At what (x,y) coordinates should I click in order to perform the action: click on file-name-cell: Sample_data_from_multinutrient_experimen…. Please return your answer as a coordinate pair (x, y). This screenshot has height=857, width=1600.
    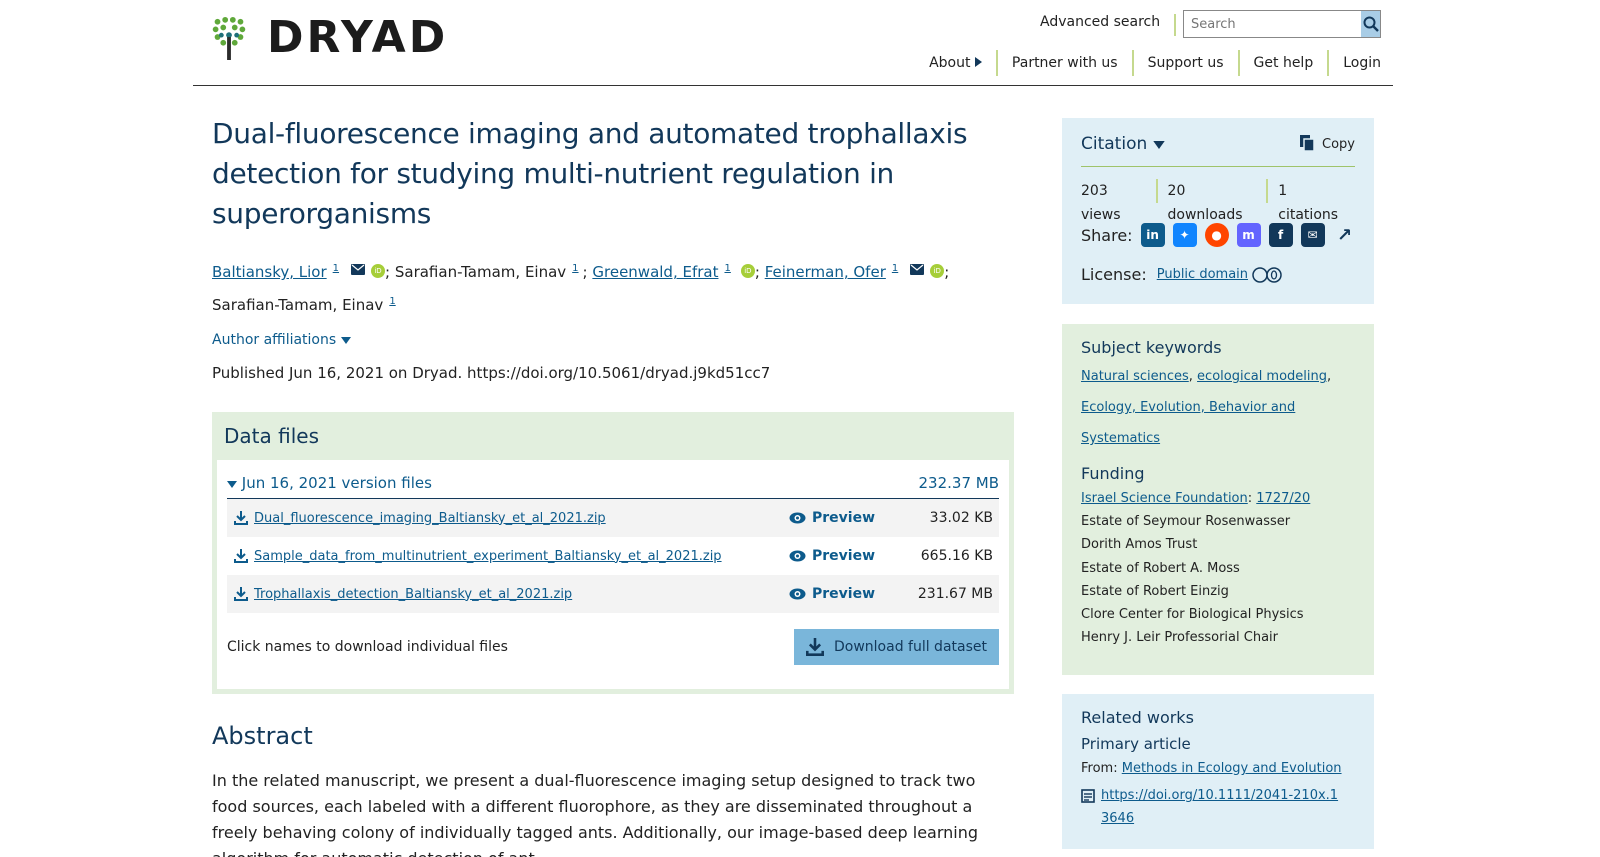
    Looking at the image, I should click on (508, 556).